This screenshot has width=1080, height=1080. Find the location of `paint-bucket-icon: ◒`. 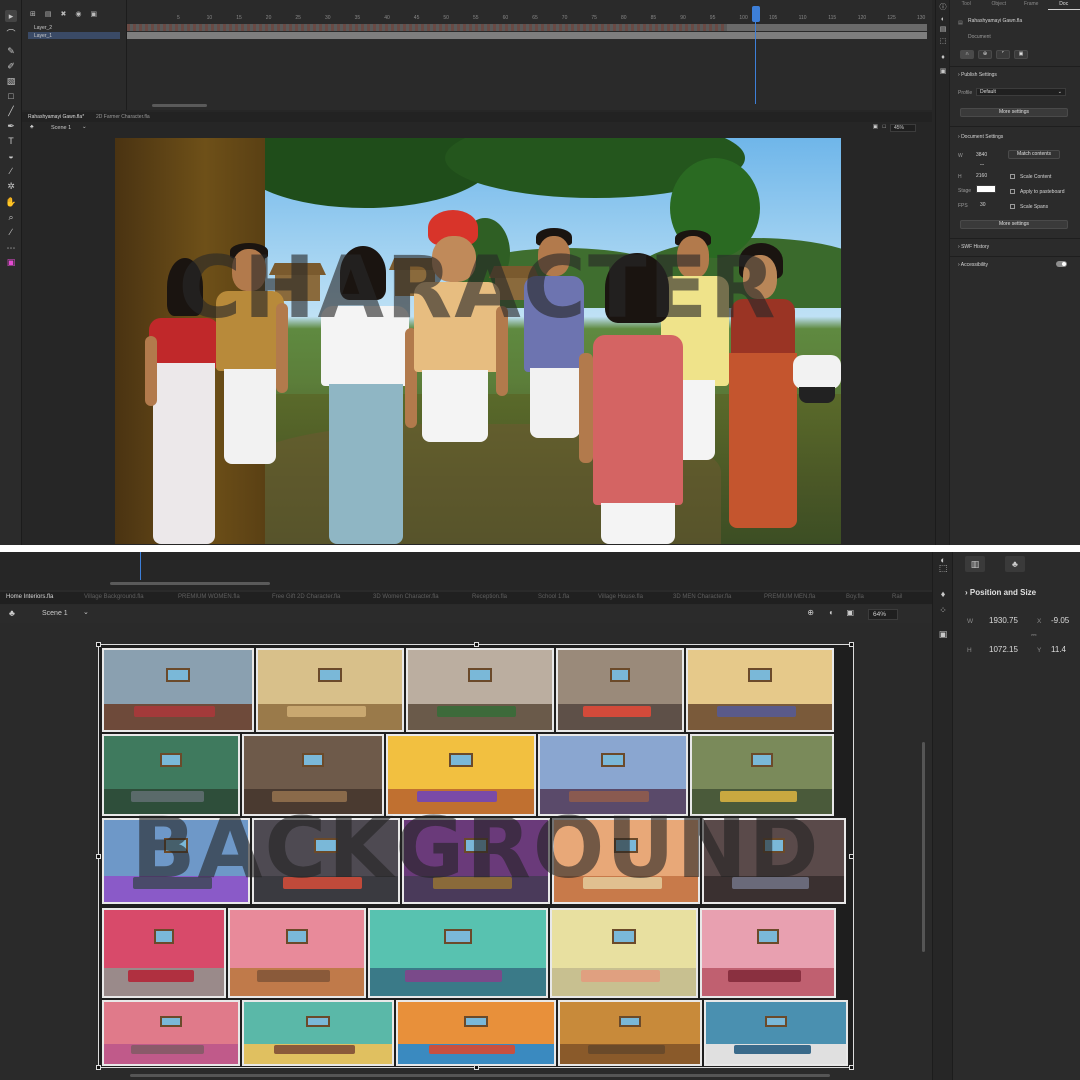

paint-bucket-icon: ◒ is located at coordinates (11, 156).